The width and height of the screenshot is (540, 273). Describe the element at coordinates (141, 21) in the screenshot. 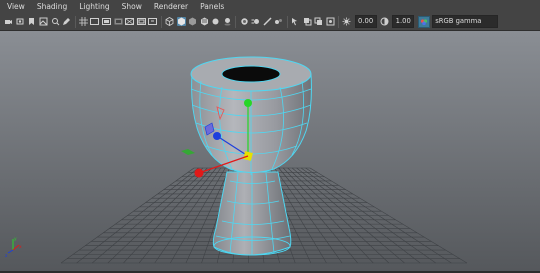

I see `safe-action-icon` at that location.